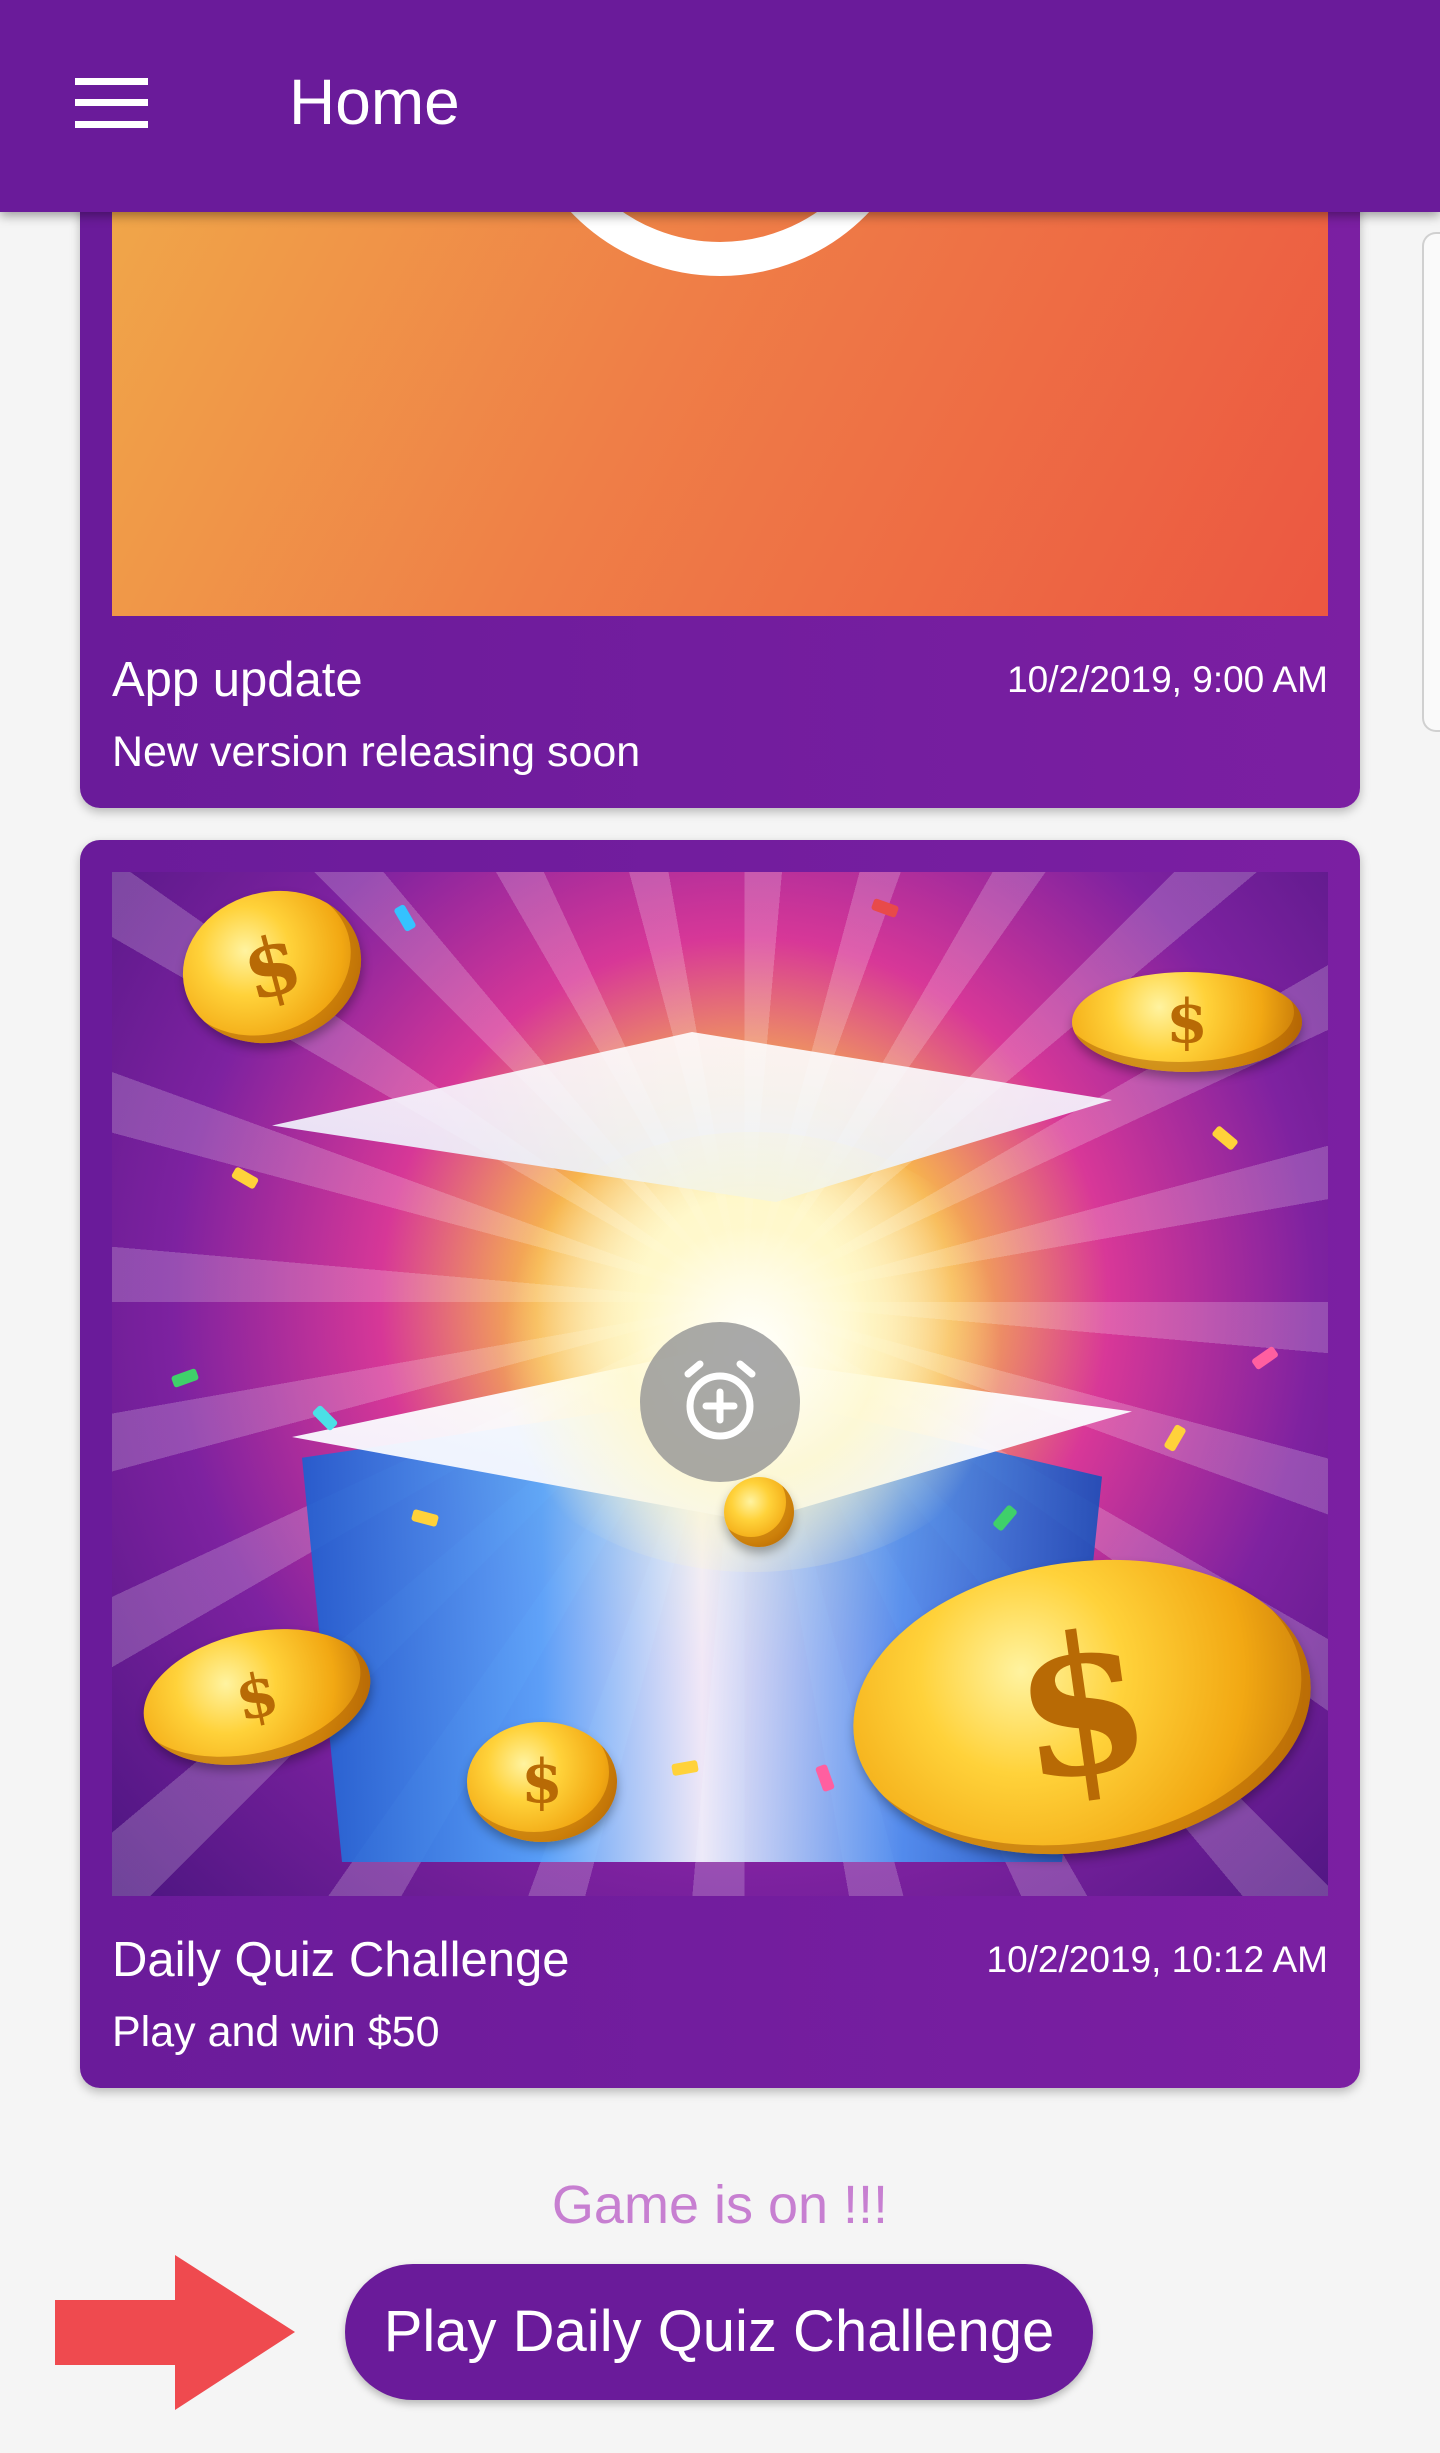 Image resolution: width=1440 pixels, height=2453 pixels. I want to click on hamburger-menu-icon, so click(111, 103).